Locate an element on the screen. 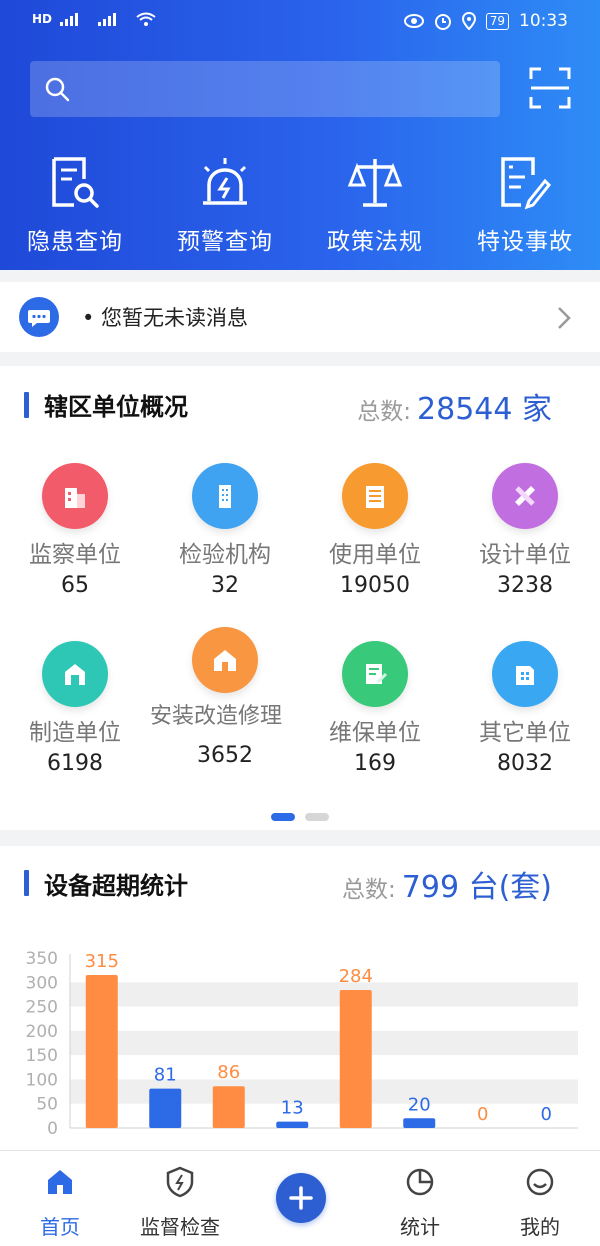 Image resolution: width=600 pixels, height=1246 pixels. section-marker is located at coordinates (26, 883).